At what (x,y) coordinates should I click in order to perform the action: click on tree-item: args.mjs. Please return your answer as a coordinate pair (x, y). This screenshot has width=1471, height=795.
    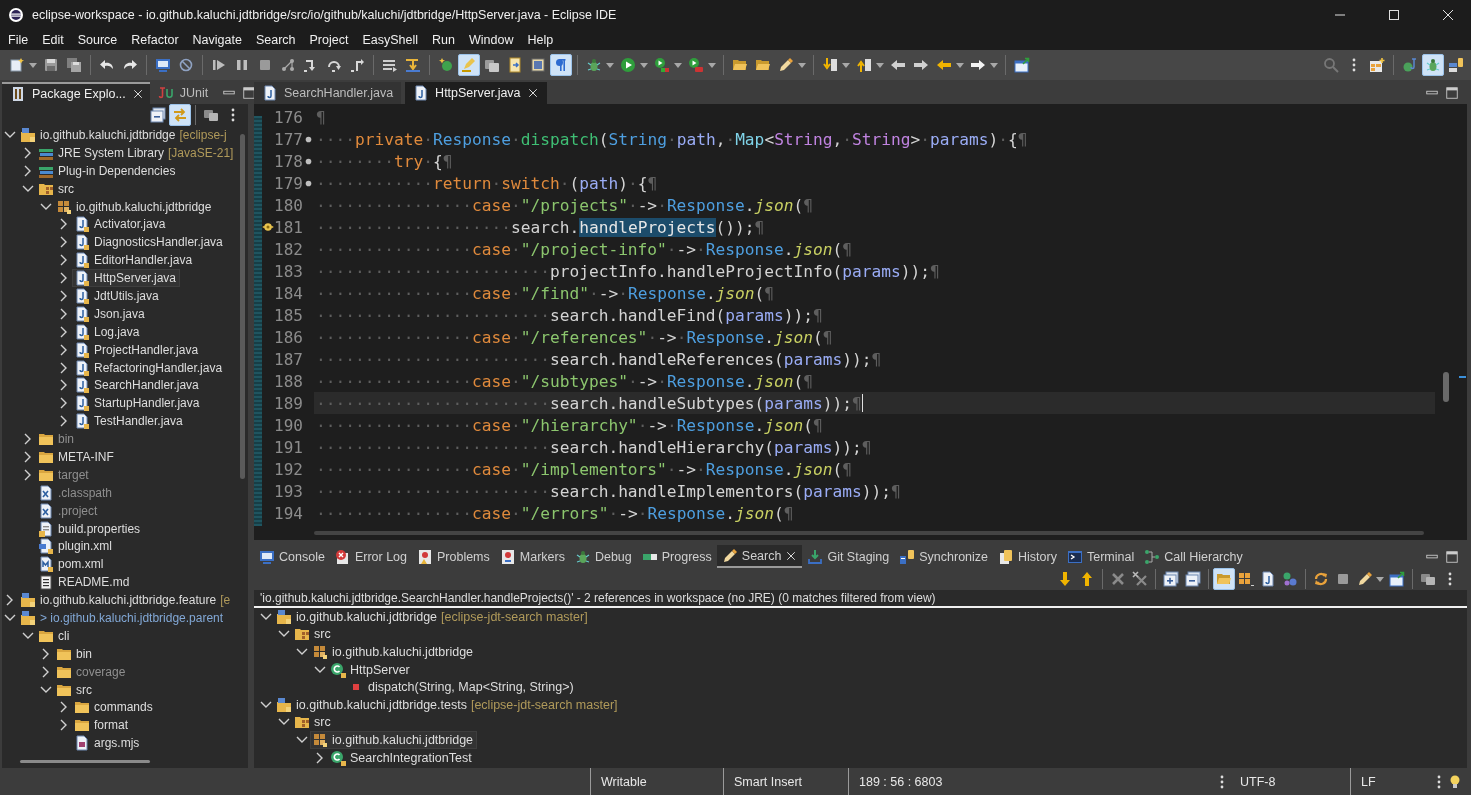
    Looking at the image, I should click on (108, 743).